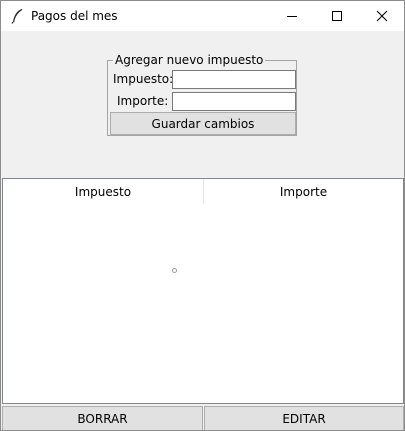 This screenshot has height=431, width=405. Describe the element at coordinates (103, 191) in the screenshot. I see `column-header-impuesto: Impuesto` at that location.